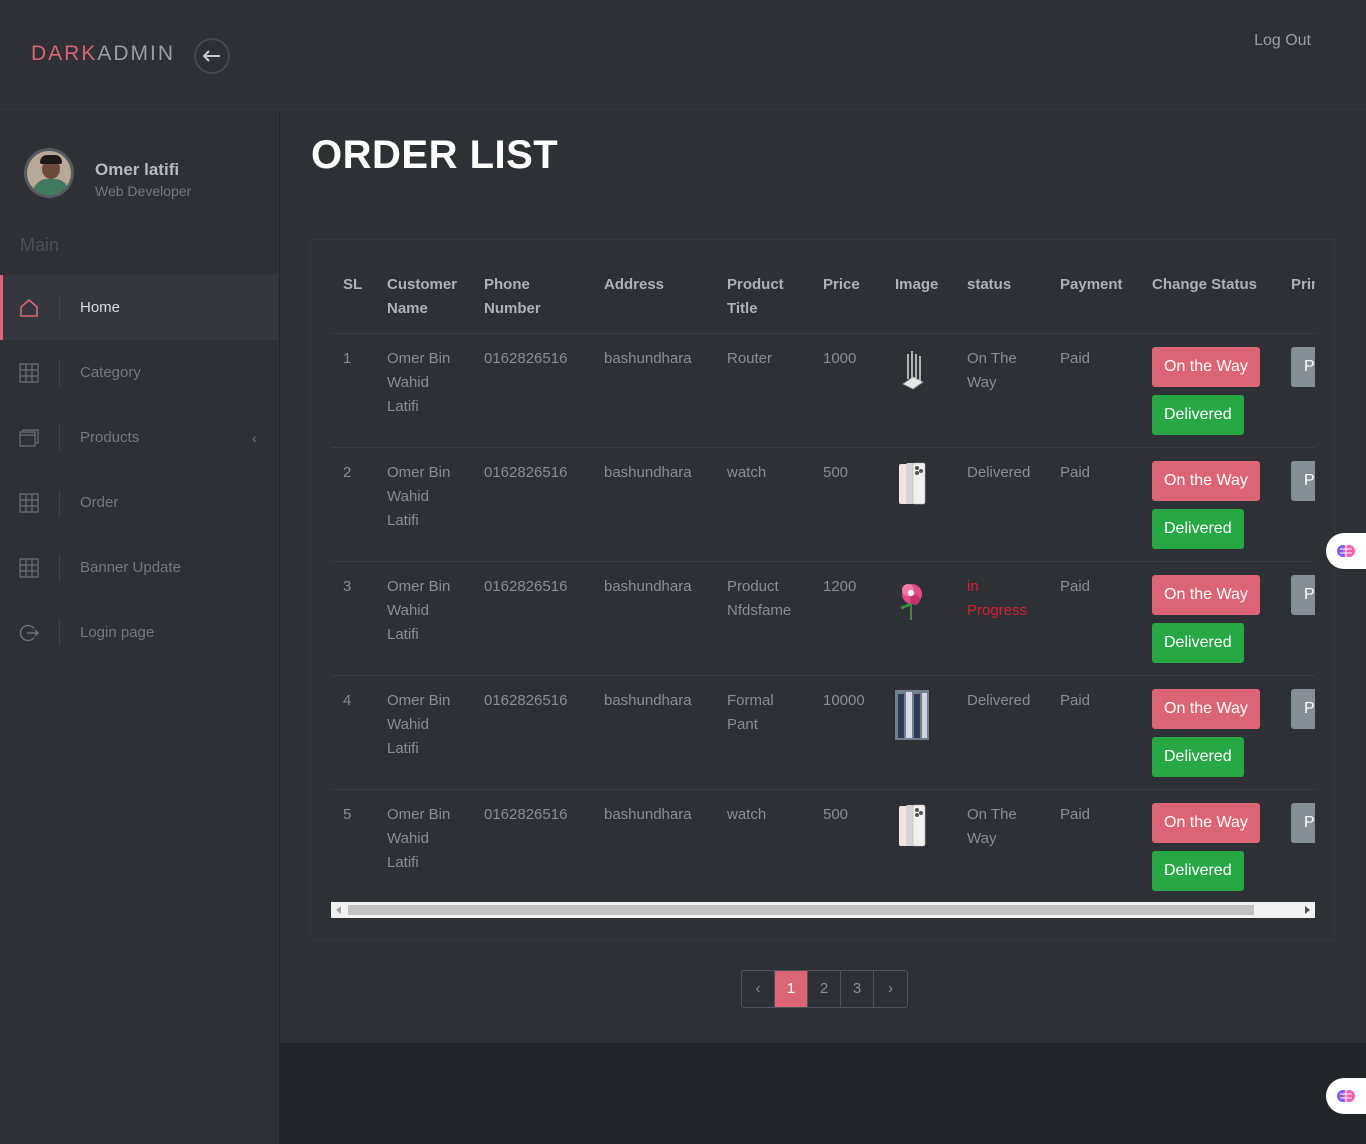 This screenshot has width=1366, height=1144. I want to click on column-header: Phone Number, so click(532, 297).